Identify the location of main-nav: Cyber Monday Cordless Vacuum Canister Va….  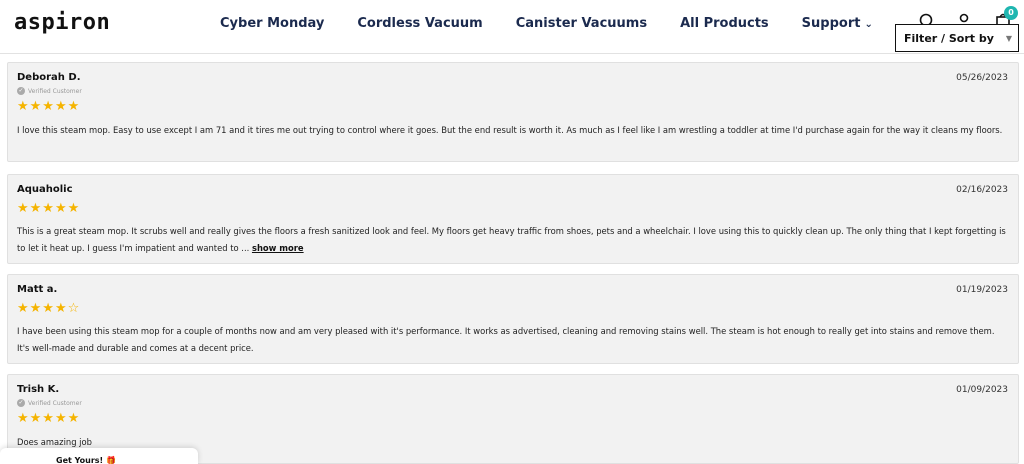
(563, 23).